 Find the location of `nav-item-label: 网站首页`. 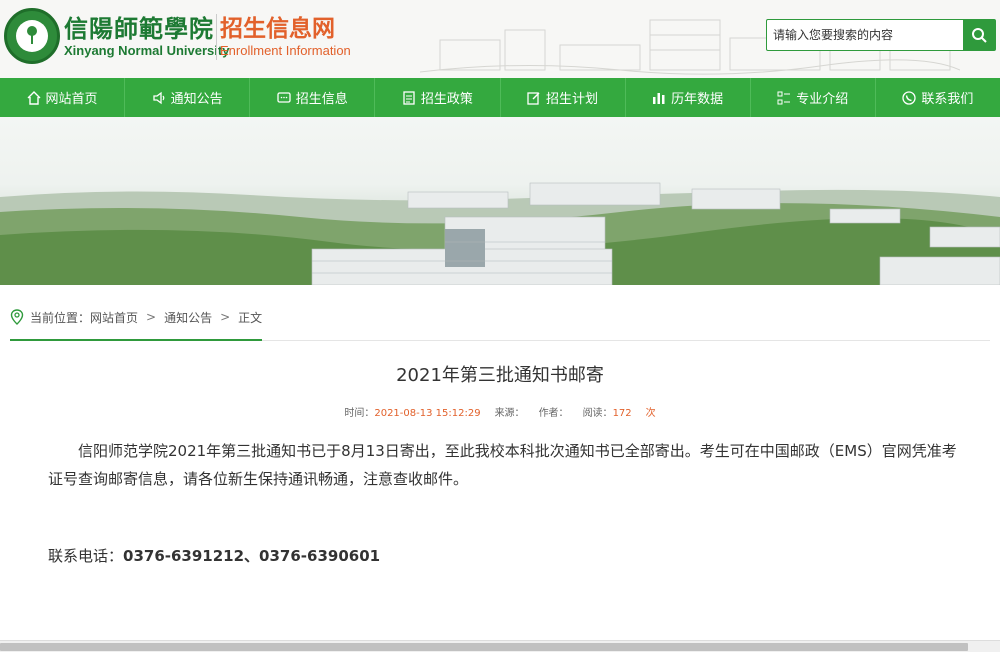

nav-item-label: 网站首页 is located at coordinates (71, 99).